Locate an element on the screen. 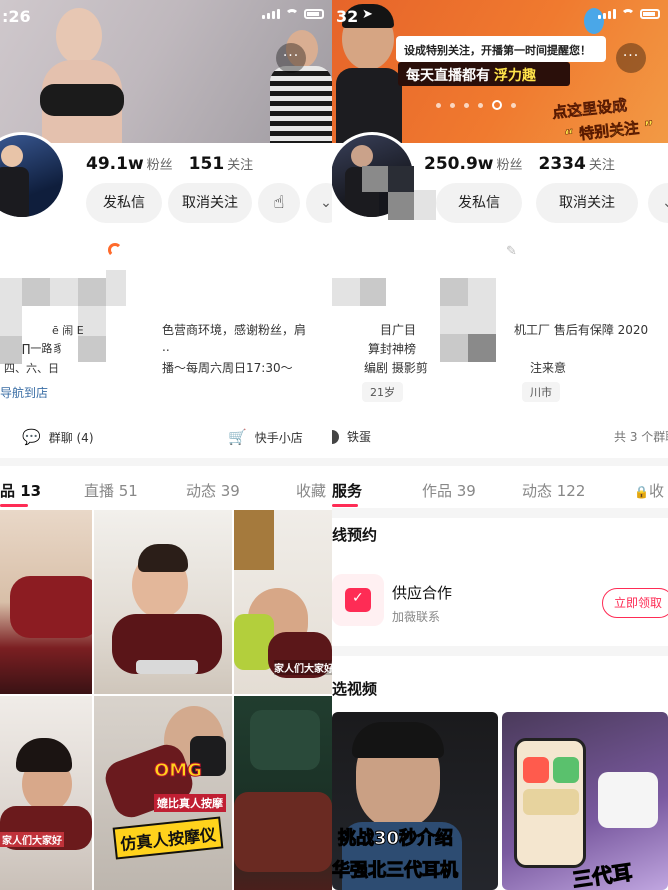 The height and width of the screenshot is (890, 668). service-section-title: 线预约 is located at coordinates (355, 535).